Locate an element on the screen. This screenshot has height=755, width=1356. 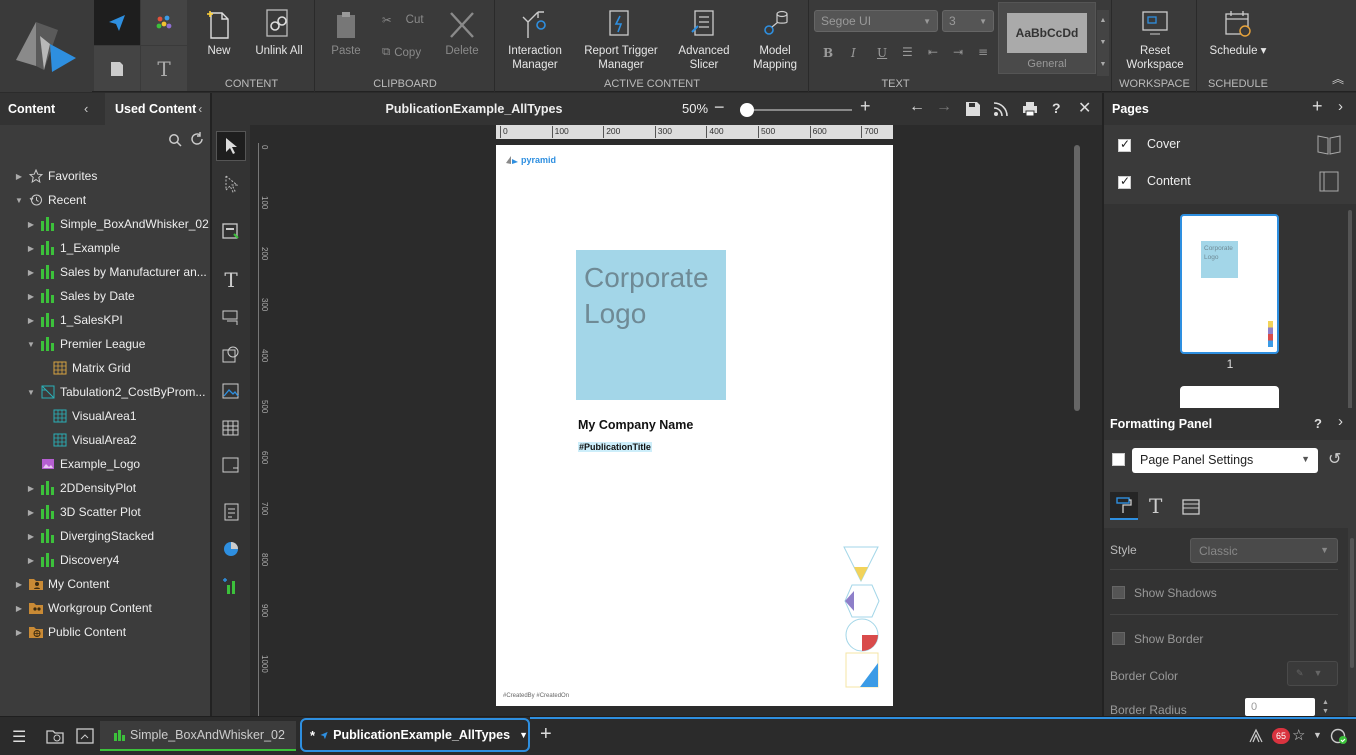
tab-format-layout is located at coordinates (1191, 507).